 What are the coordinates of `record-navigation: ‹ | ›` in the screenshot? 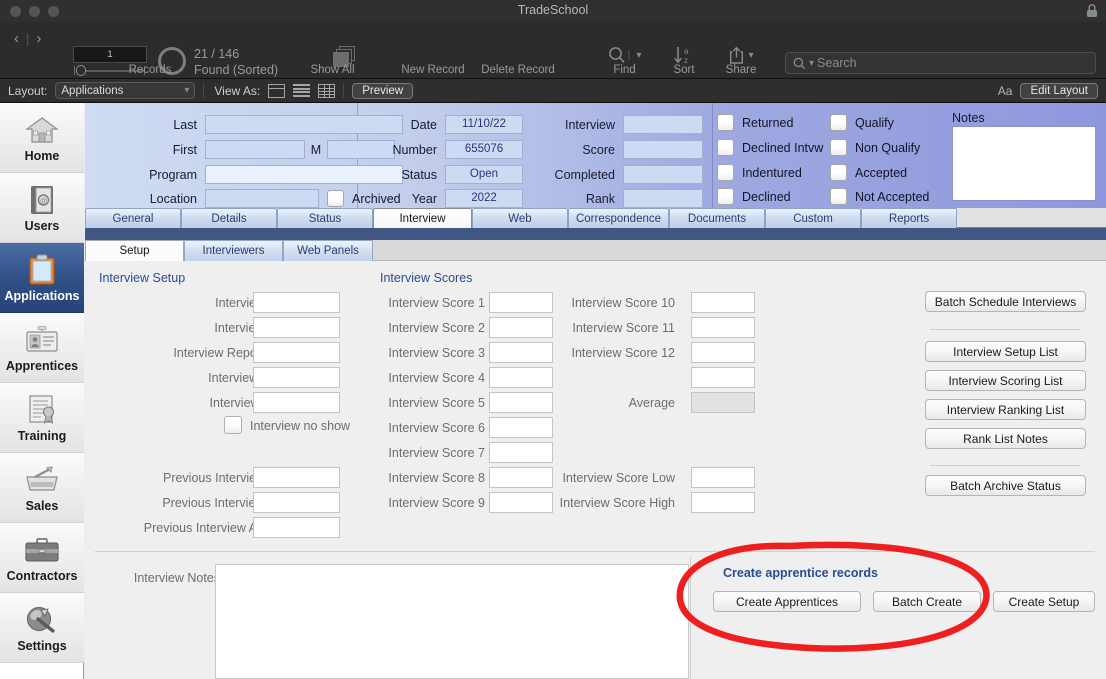 It's located at (27, 38).